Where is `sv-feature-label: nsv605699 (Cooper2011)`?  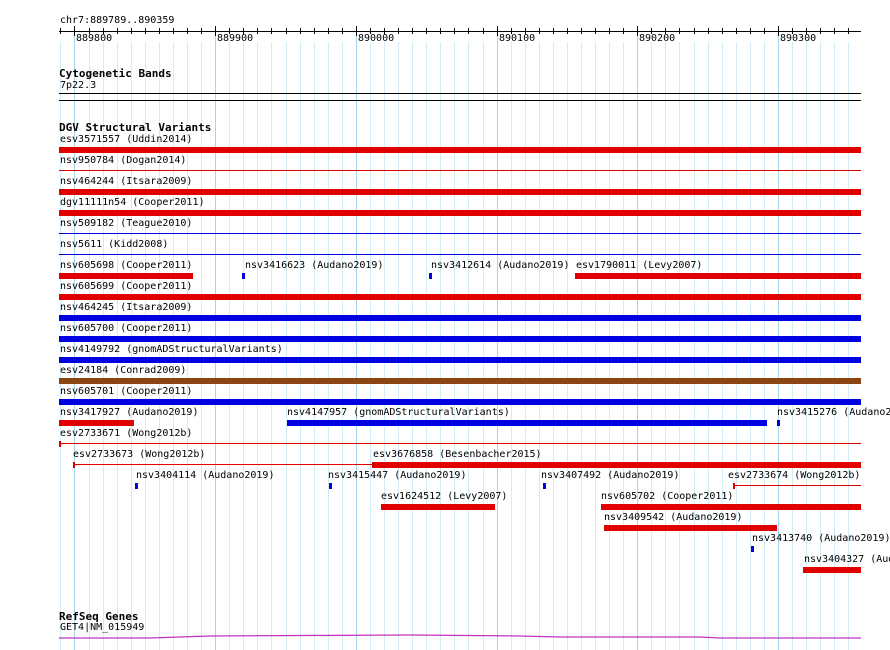
sv-feature-label: nsv605699 (Cooper2011) is located at coordinates (126, 287).